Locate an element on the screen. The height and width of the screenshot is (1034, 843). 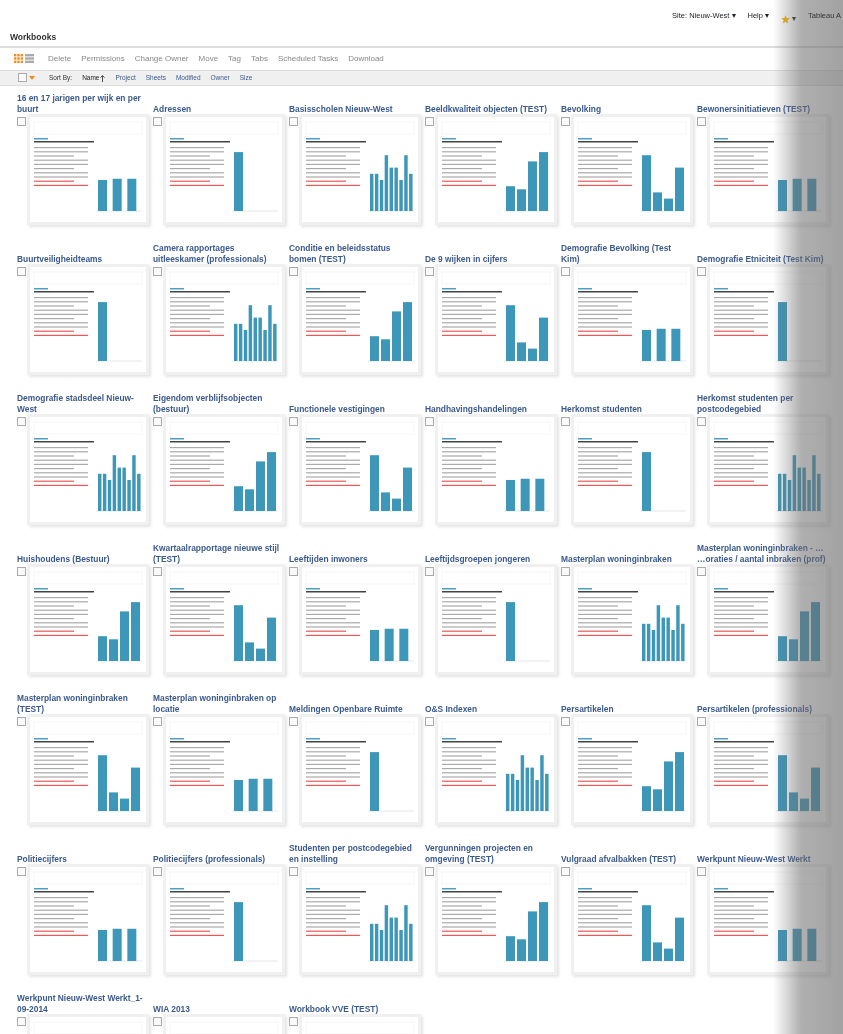
workbook-title: Persartikelen (professionals) is located at coordinates (765, 701).